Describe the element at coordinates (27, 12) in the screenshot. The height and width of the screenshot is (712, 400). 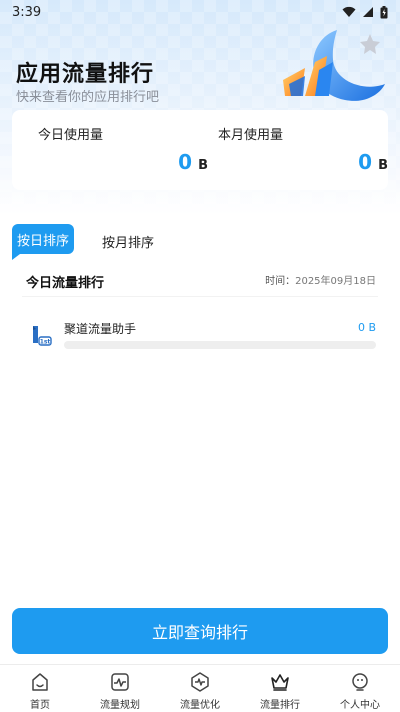
I see `status-time: 3:39` at that location.